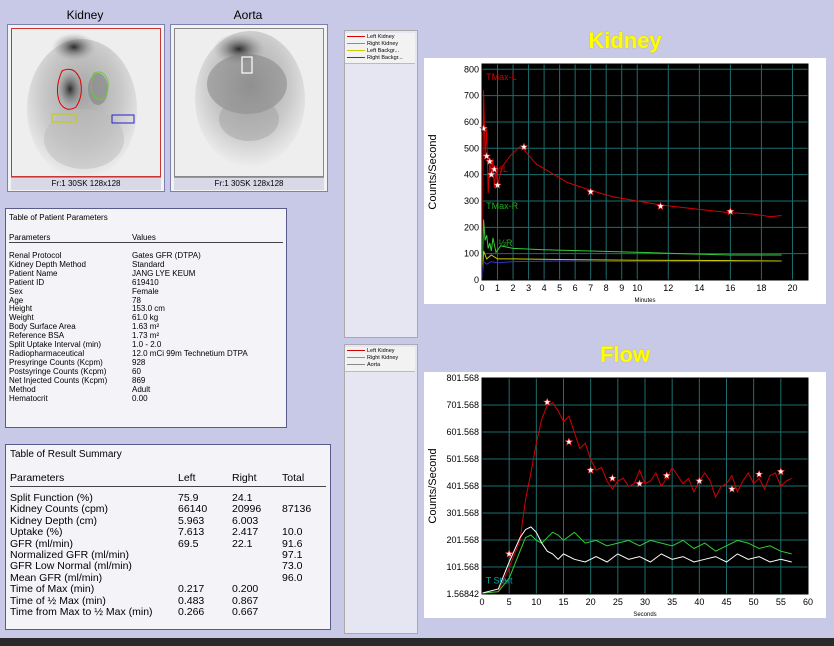  Describe the element at coordinates (668, 288) in the screenshot. I see `x-tick-label: 12` at that location.